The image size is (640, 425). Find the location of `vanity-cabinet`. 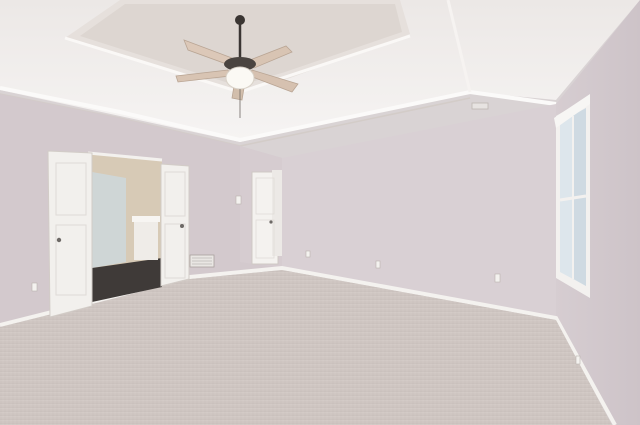

vanity-cabinet is located at coordinates (146, 240).